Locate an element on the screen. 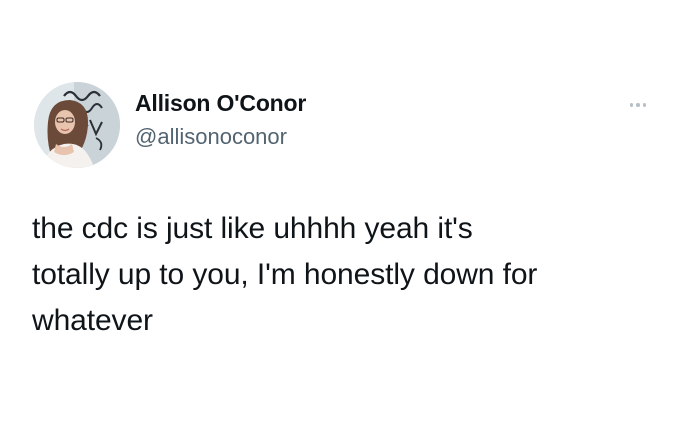  profile-photo-icon is located at coordinates (77, 125).